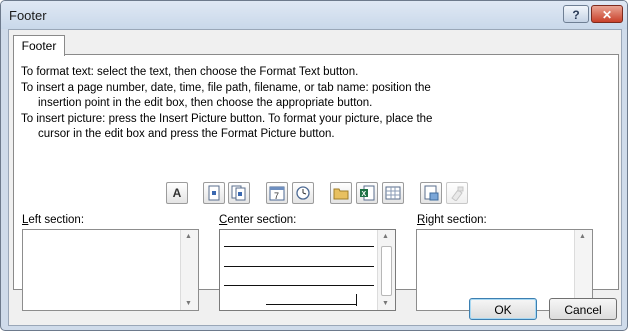  What do you see at coordinates (28, 15) in the screenshot?
I see `dialog-title: Footer` at bounding box center [28, 15].